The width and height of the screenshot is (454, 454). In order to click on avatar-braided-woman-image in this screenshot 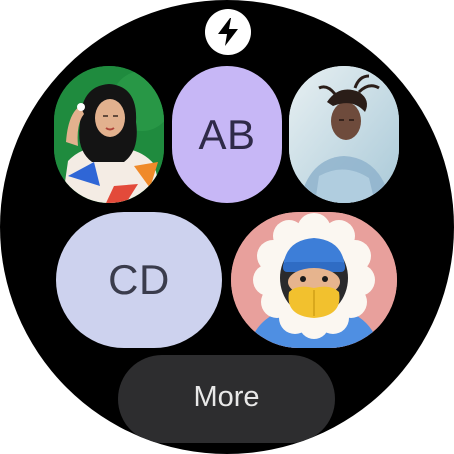, I will do `click(344, 134)`.